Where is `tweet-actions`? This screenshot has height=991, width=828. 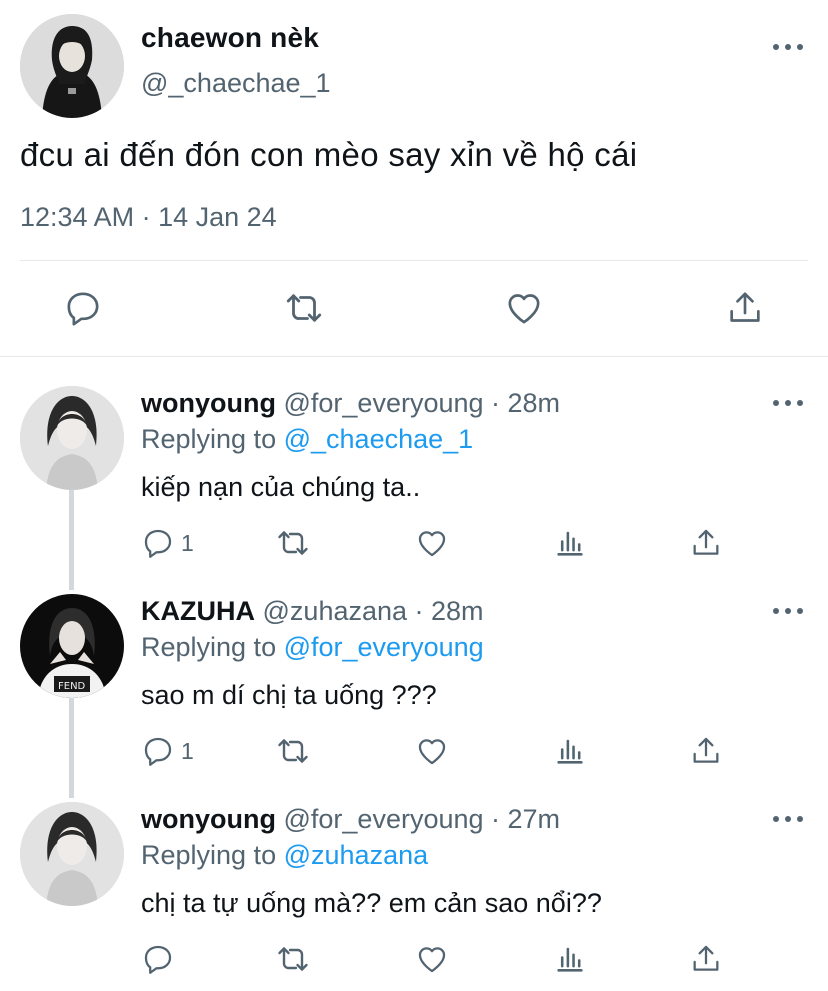
tweet-actions is located at coordinates (414, 308).